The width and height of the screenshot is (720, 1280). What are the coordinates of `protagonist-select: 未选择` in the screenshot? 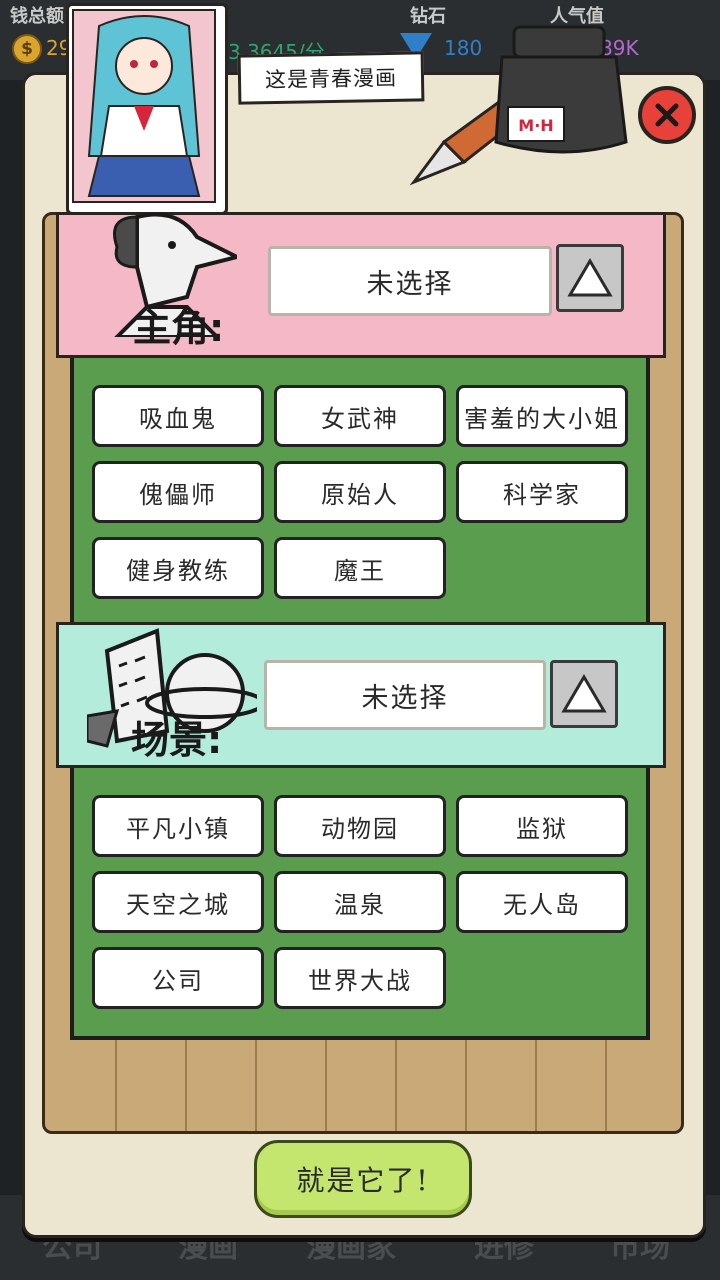 It's located at (410, 281).